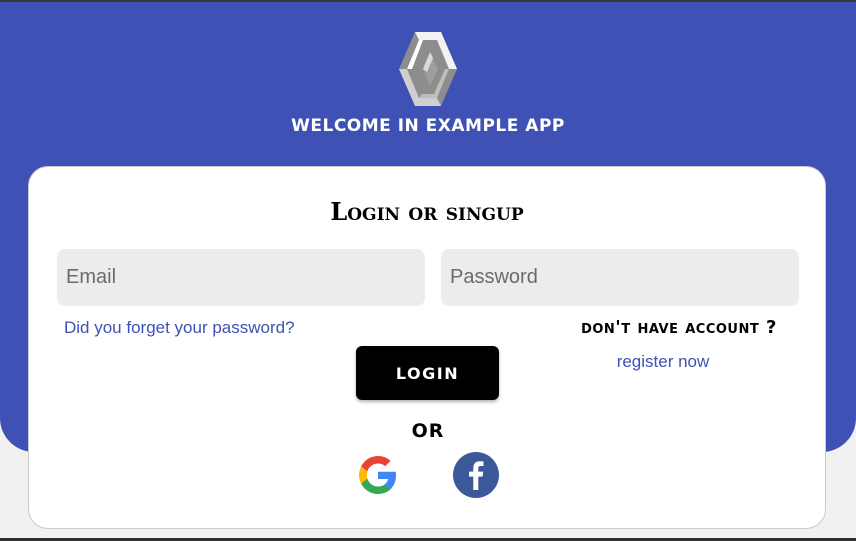 The width and height of the screenshot is (856, 541). What do you see at coordinates (428, 69) in the screenshot?
I see `diamond-logo-icon` at bounding box center [428, 69].